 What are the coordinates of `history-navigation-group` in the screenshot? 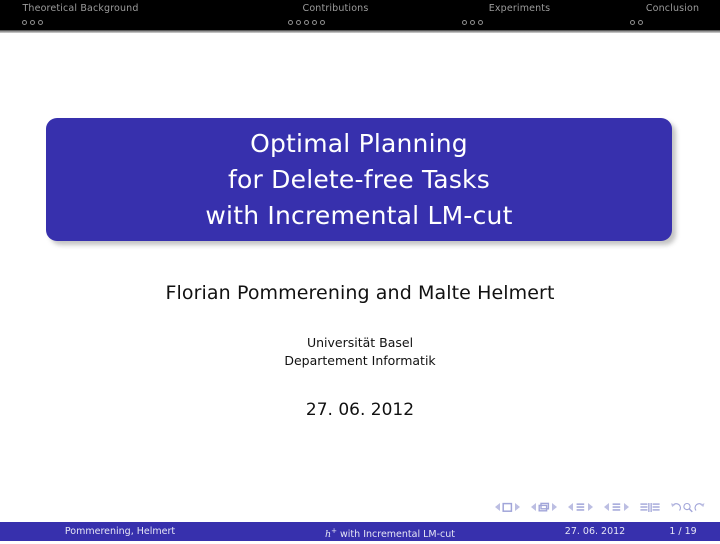 It's located at (688, 507).